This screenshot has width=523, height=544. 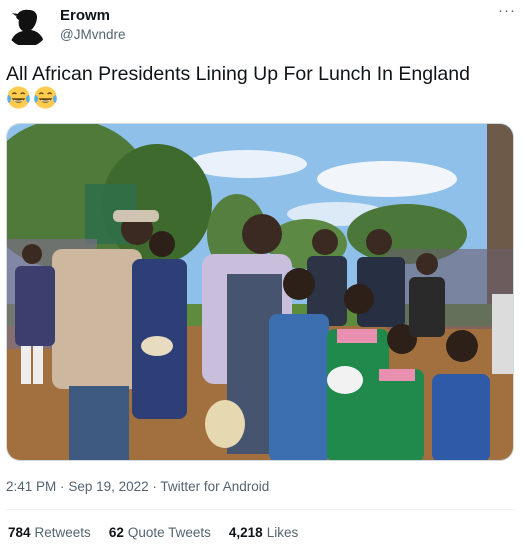 I want to click on quote-tweets-label: Quote Tweets, so click(x=169, y=532).